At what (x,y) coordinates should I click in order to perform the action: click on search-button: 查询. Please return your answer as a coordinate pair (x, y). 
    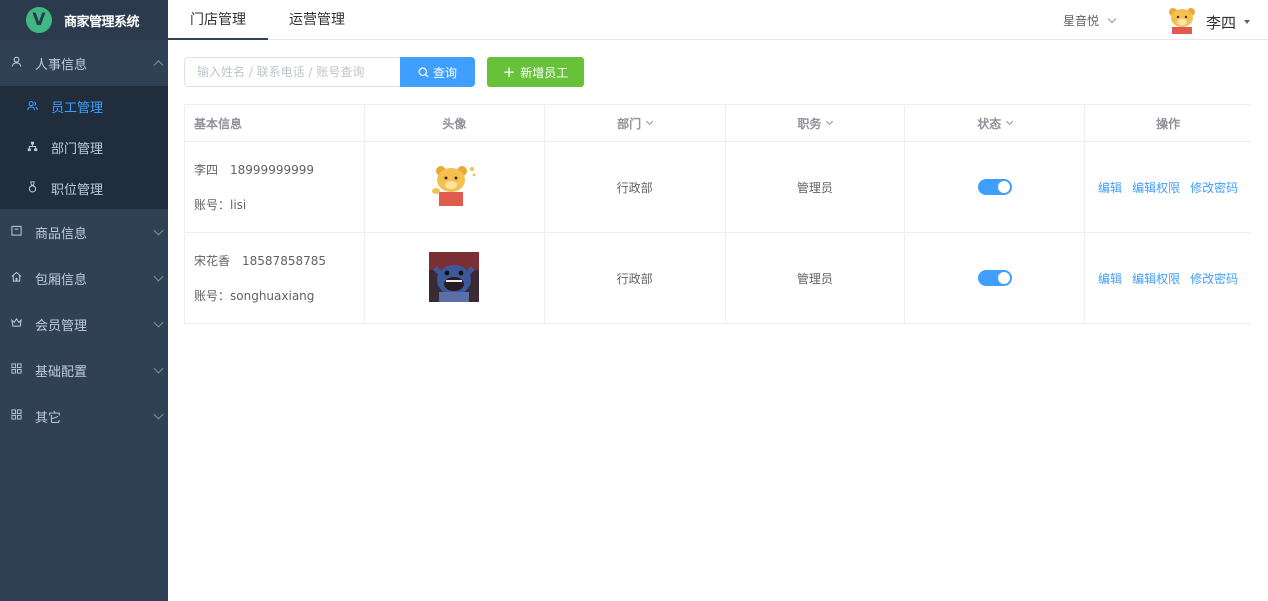
    Looking at the image, I should click on (437, 72).